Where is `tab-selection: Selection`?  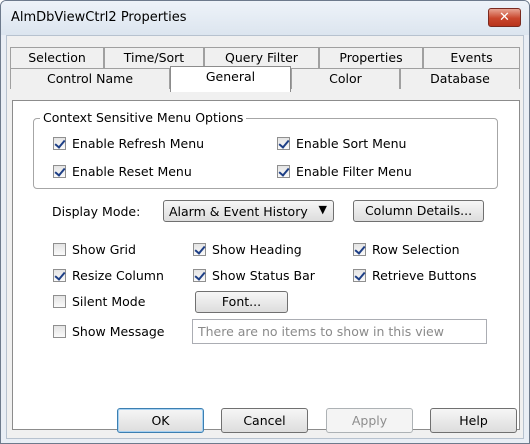
tab-selection: Selection is located at coordinates (57, 57).